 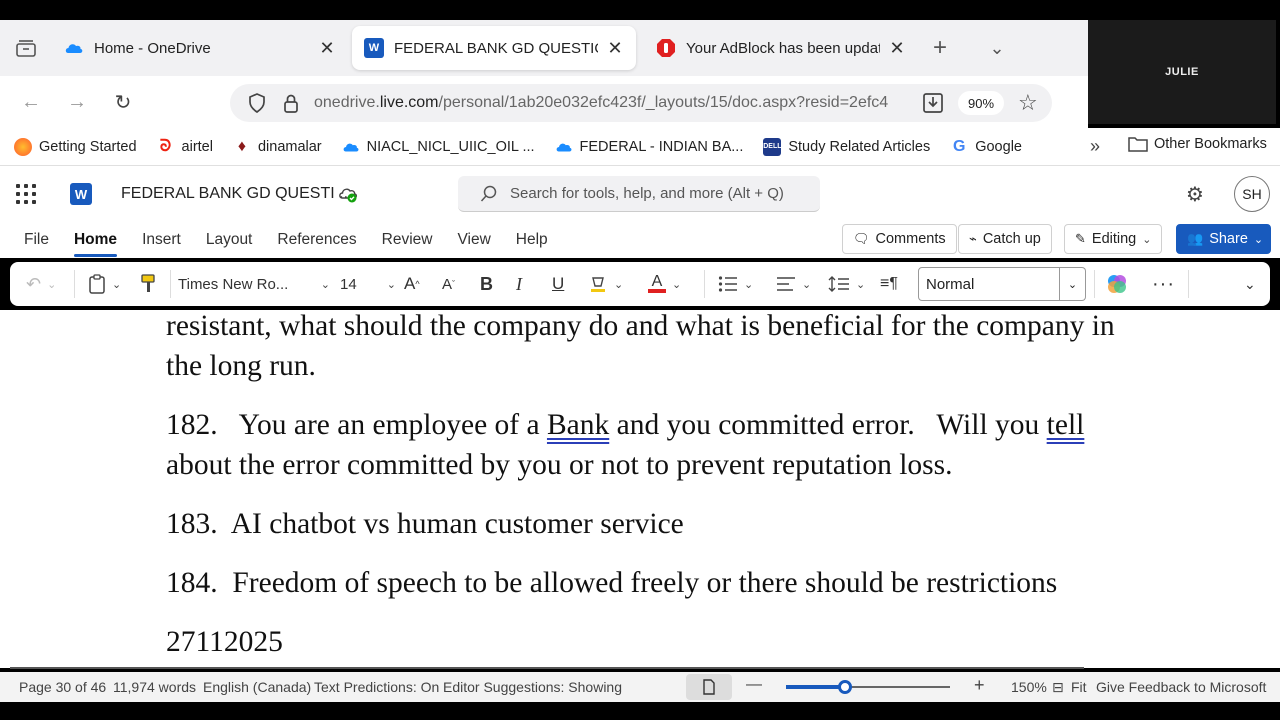 What do you see at coordinates (36, 240) in the screenshot?
I see `tab-file: File` at bounding box center [36, 240].